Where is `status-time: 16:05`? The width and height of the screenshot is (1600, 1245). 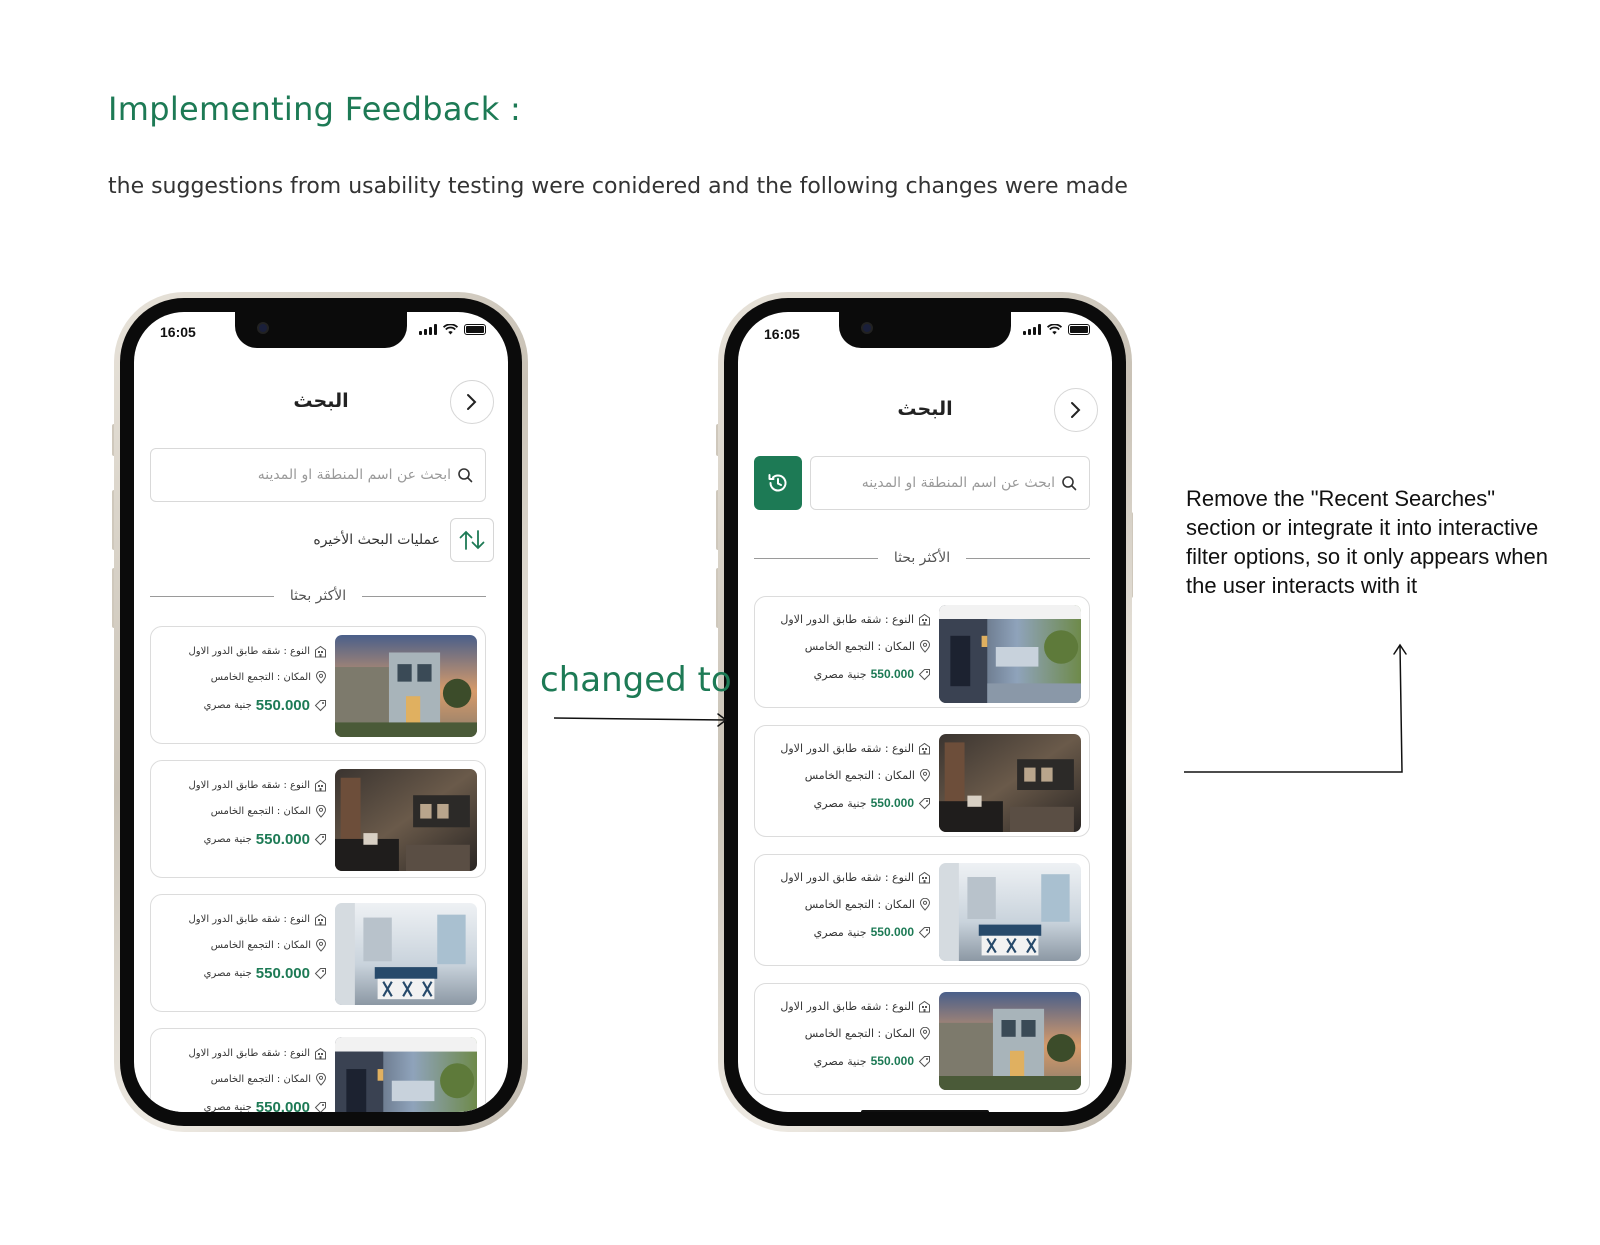
status-time: 16:05 is located at coordinates (178, 332).